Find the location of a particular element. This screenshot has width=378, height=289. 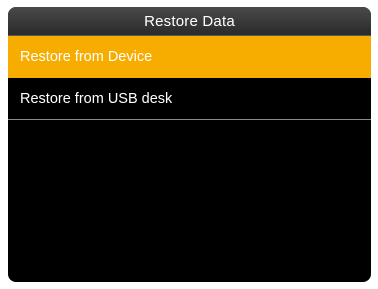

menu-item-restore-from-device: Restore from Device is located at coordinates (189, 57).